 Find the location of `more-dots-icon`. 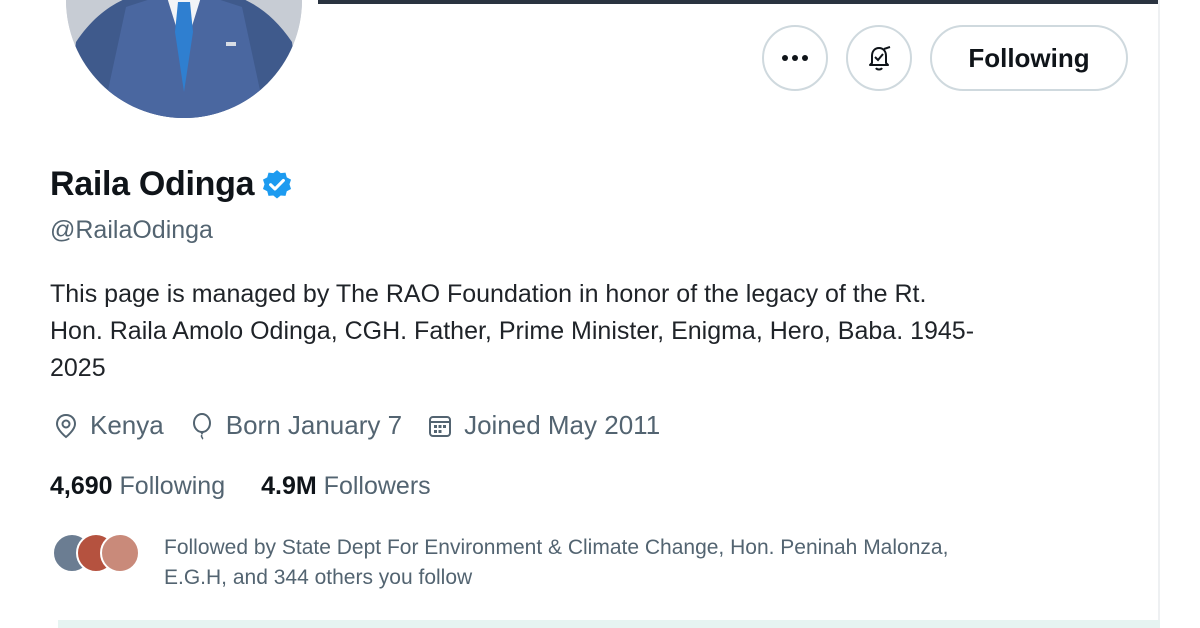

more-dots-icon is located at coordinates (795, 58).